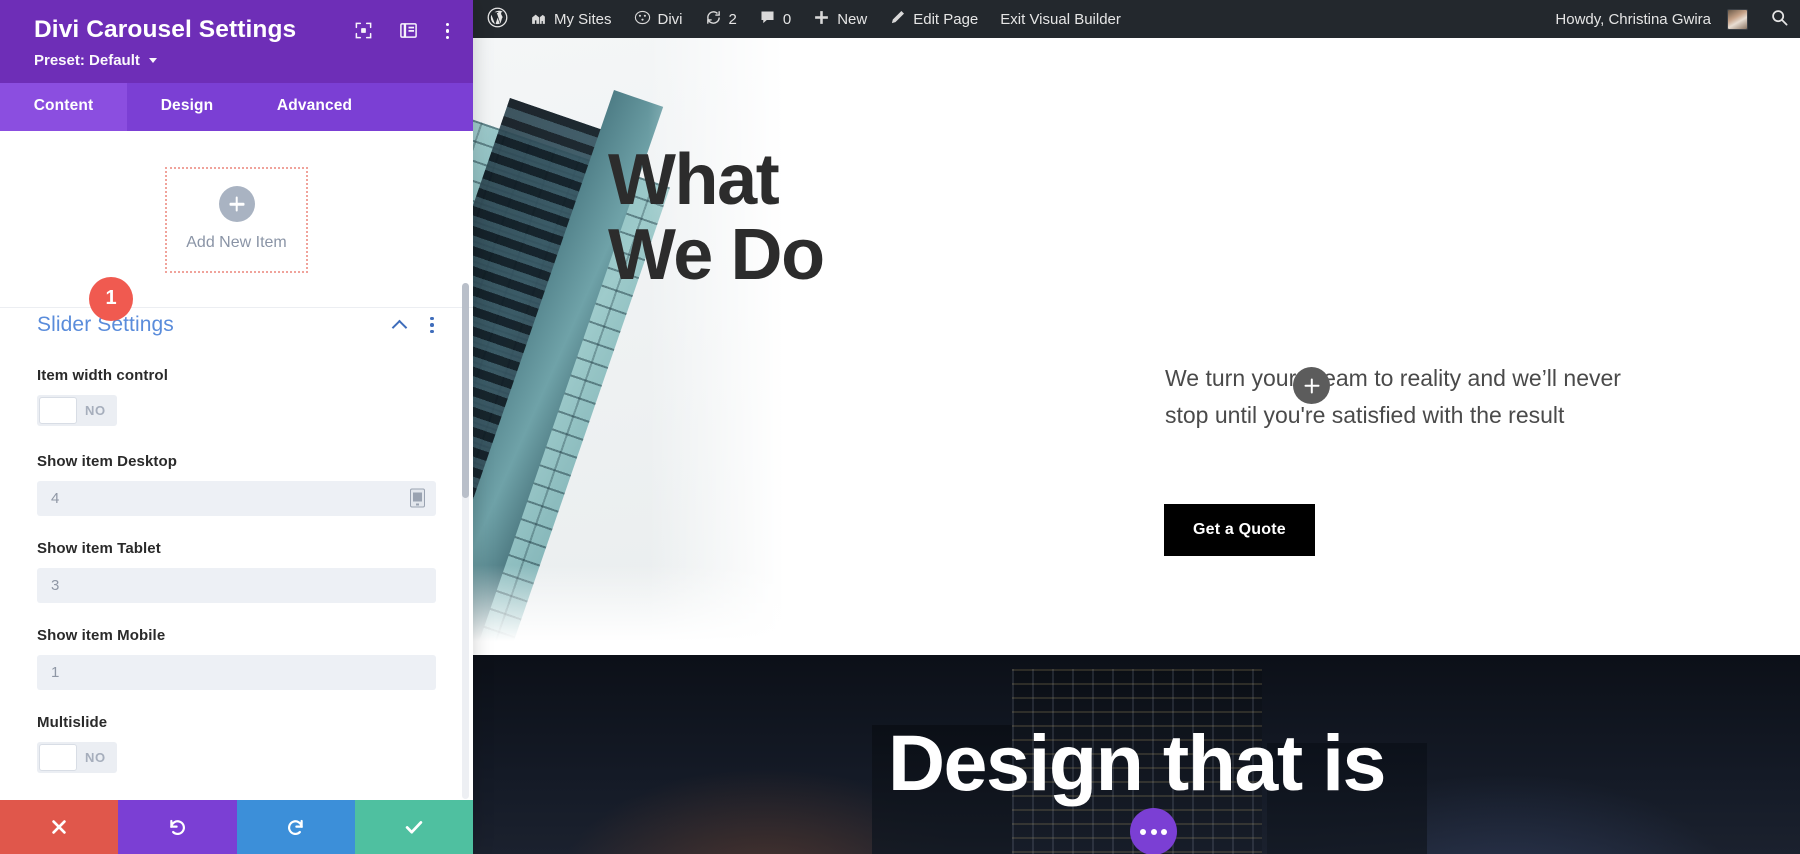  I want to click on admin-bar-item-updates: 2, so click(721, 19).